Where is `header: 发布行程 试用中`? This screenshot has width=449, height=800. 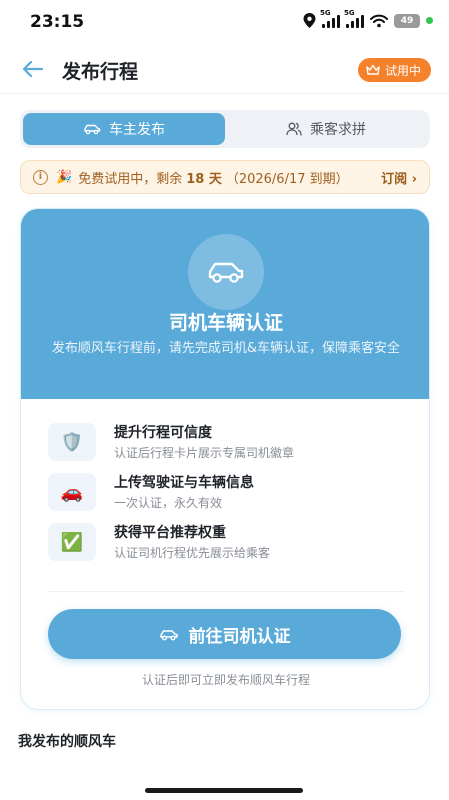
header: 发布行程 试用中 is located at coordinates (224, 69).